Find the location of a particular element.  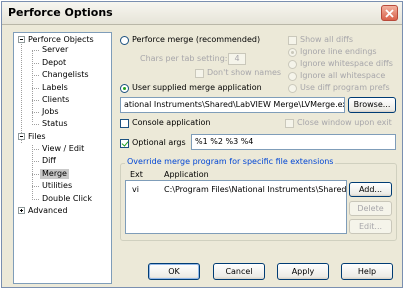

ignore-whitespace-diffs-label: Ignore whitespace diffs is located at coordinates (346, 63).